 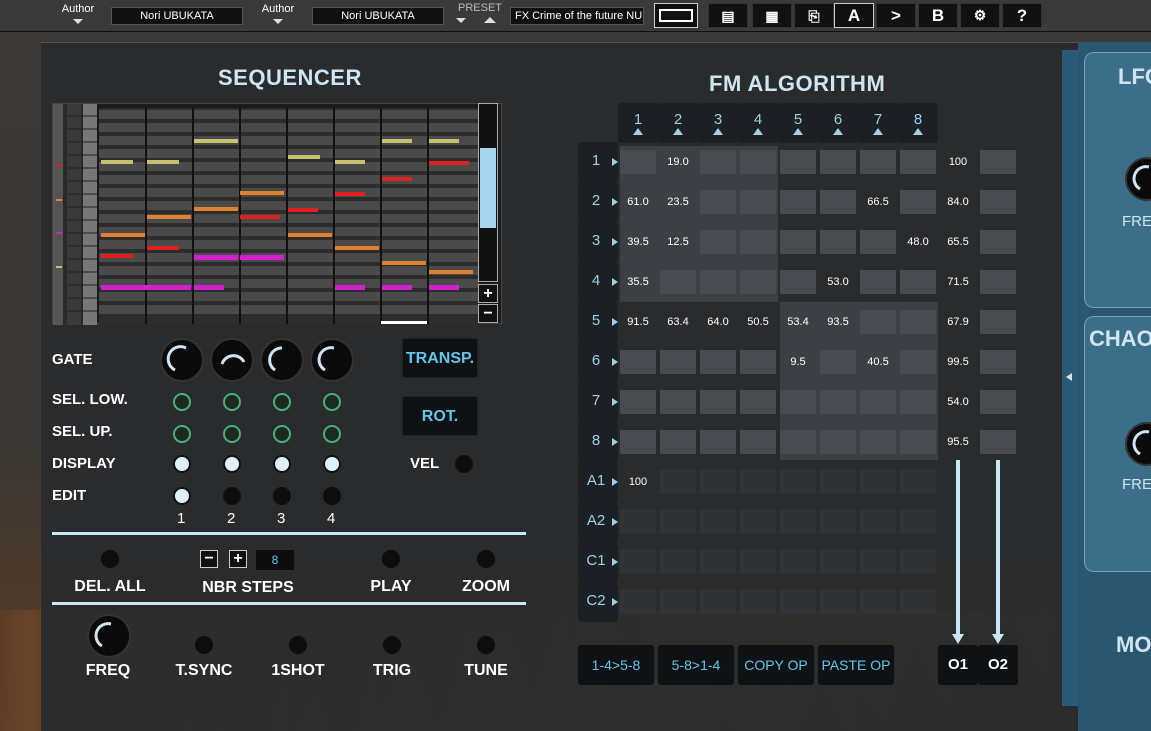 I want to click on fm-column-header-5: 5, so click(x=798, y=123).